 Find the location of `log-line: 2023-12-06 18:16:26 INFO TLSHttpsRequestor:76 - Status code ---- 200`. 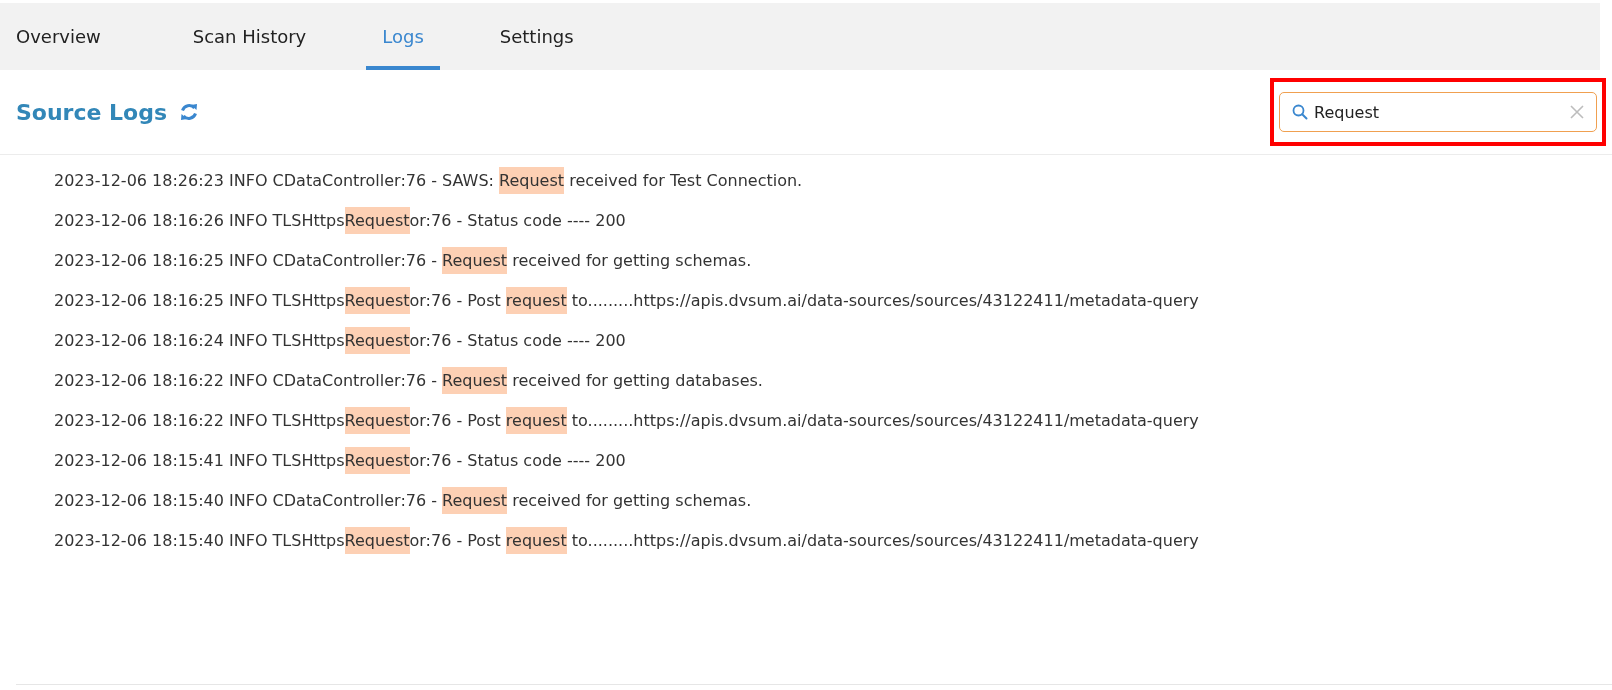

log-line: 2023-12-06 18:16:26 INFO TLSHttpsRequestor:76 - Status code ---- 200 is located at coordinates (833, 221).